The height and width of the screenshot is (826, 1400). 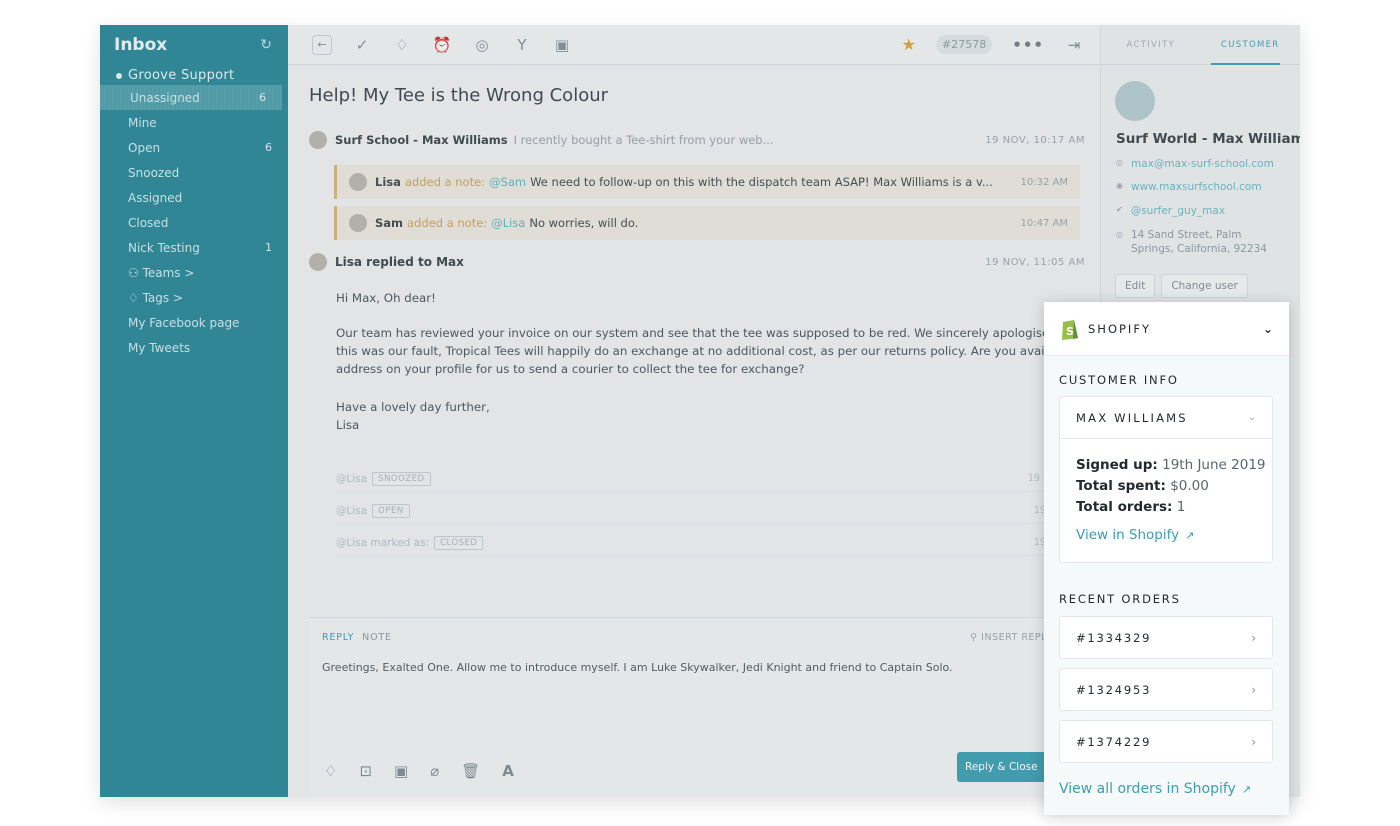 What do you see at coordinates (1120, 599) in the screenshot?
I see `recent-orders-heading: RECENT ORDERS` at bounding box center [1120, 599].